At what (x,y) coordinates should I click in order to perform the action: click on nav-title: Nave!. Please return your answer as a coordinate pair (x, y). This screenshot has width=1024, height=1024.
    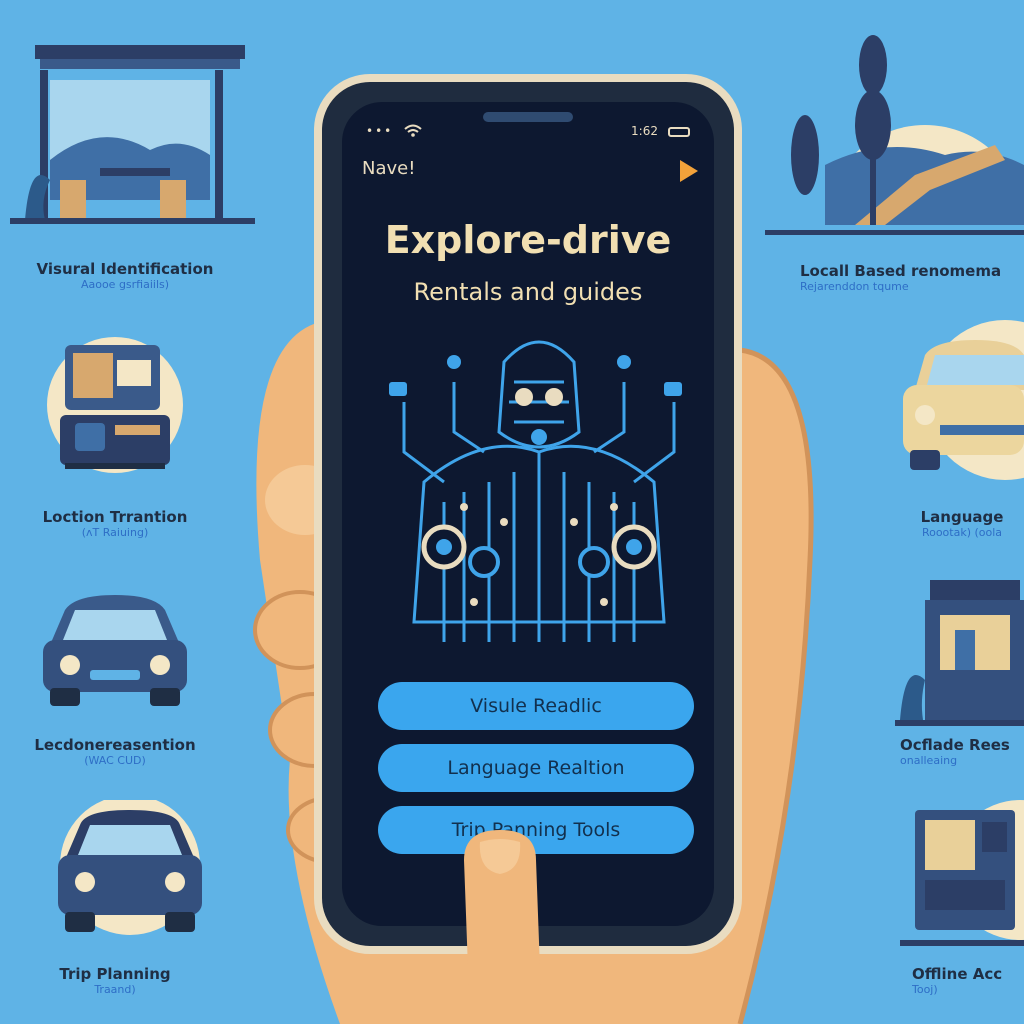
    Looking at the image, I should click on (389, 168).